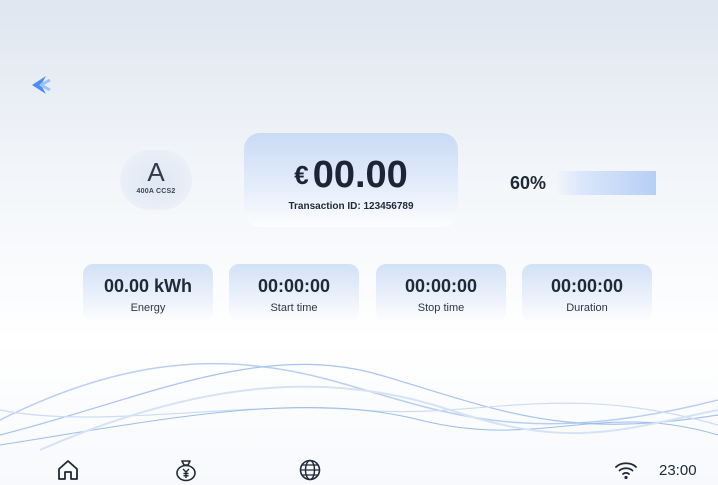 The height and width of the screenshot is (485, 718). I want to click on status-clock: 23:00, so click(678, 470).